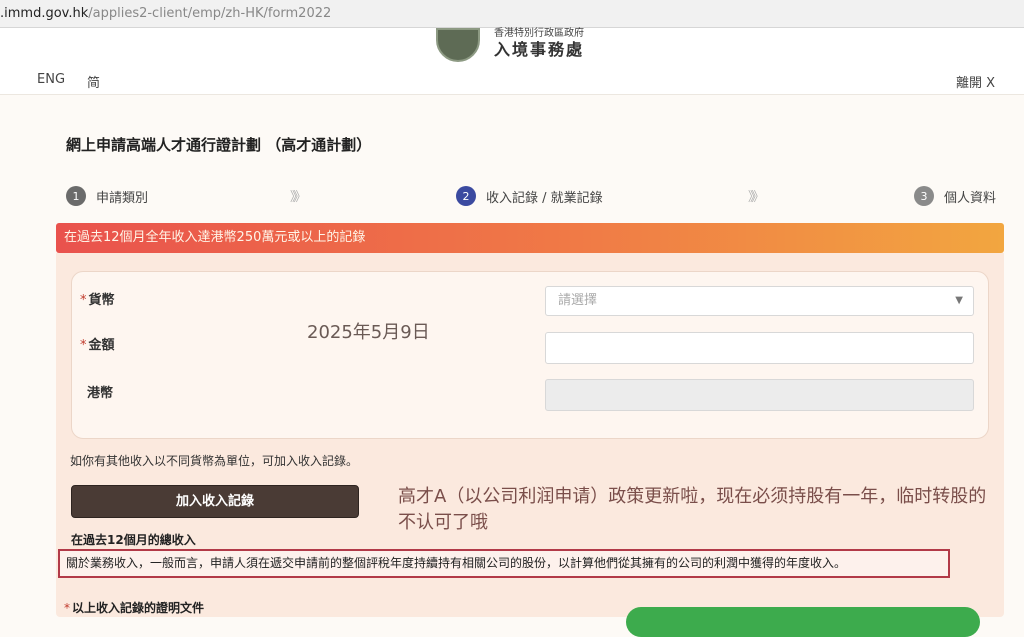  What do you see at coordinates (759, 395) in the screenshot?
I see `hkd-amount-field` at bounding box center [759, 395].